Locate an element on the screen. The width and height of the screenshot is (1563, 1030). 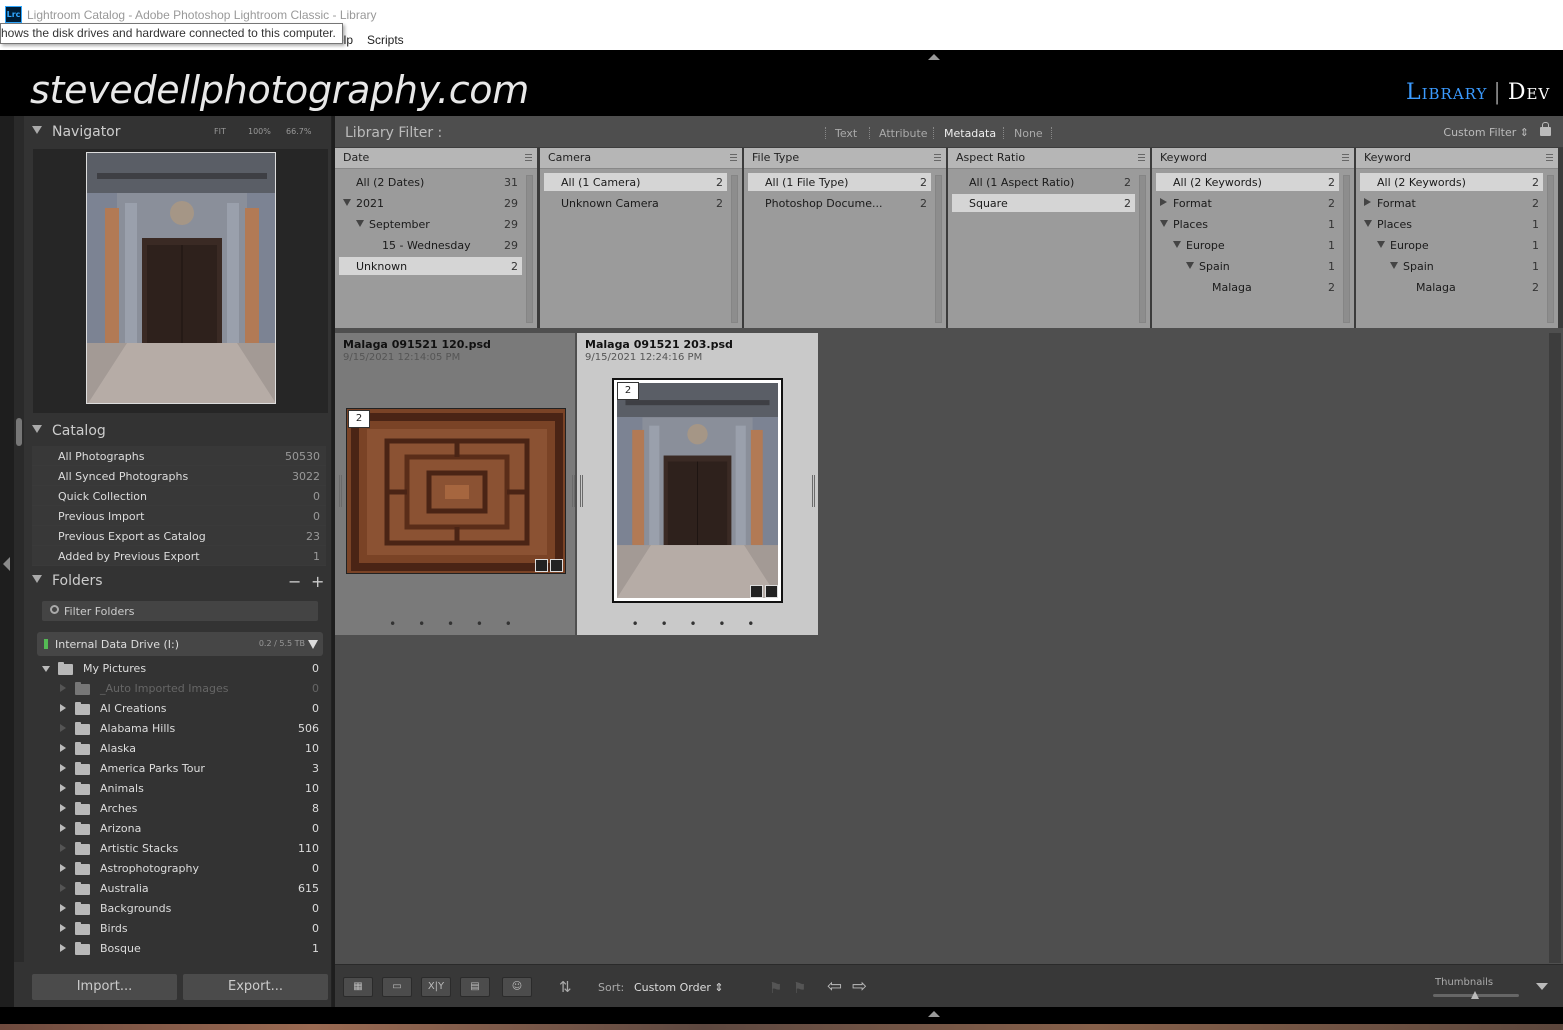
module-library: Library is located at coordinates (1446, 92).